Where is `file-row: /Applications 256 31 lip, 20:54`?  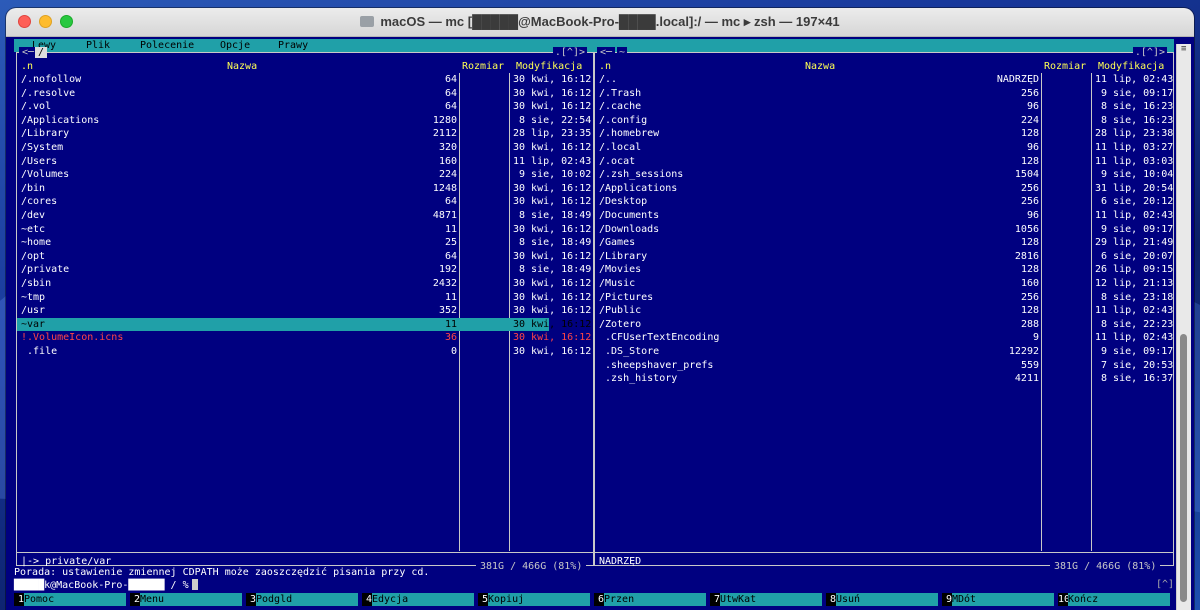 file-row: /Applications 256 31 lip, 20:54 is located at coordinates (884, 189).